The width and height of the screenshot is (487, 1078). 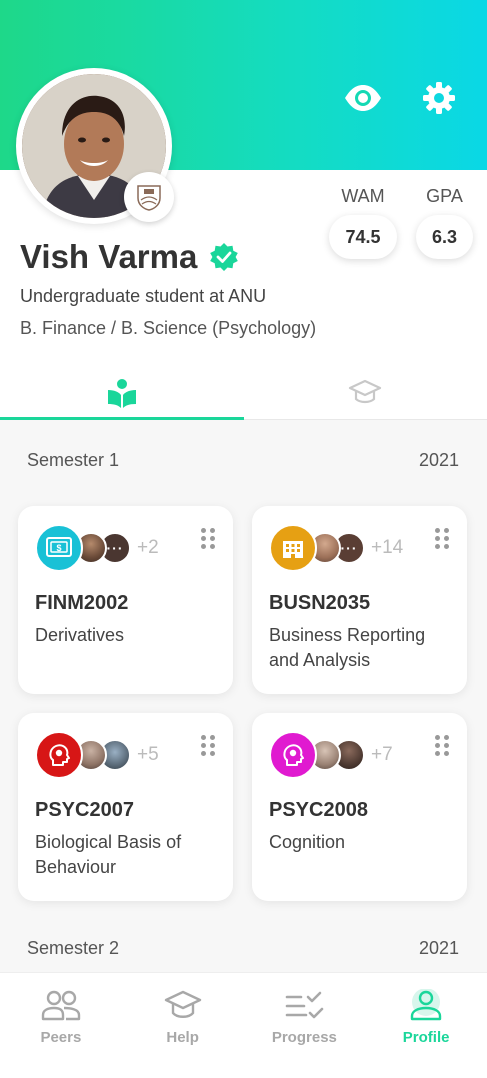 I want to click on course-peers: $ ··· +2, so click(x=125, y=548).